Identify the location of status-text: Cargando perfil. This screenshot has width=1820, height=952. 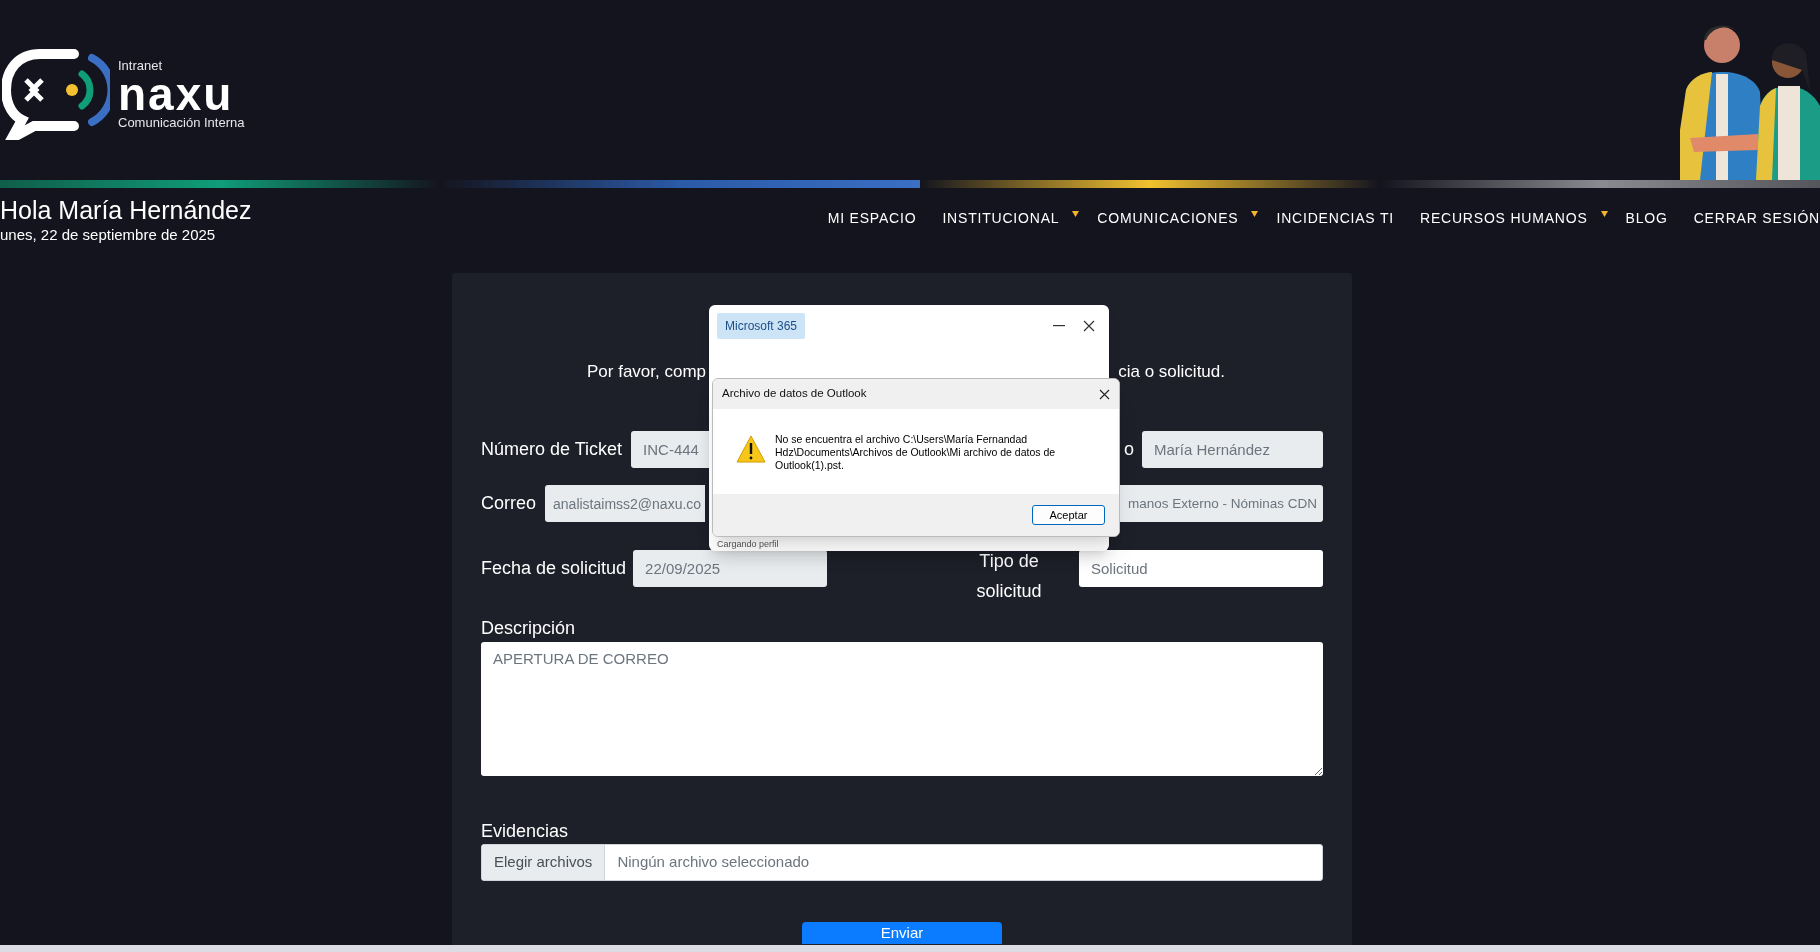
(748, 544).